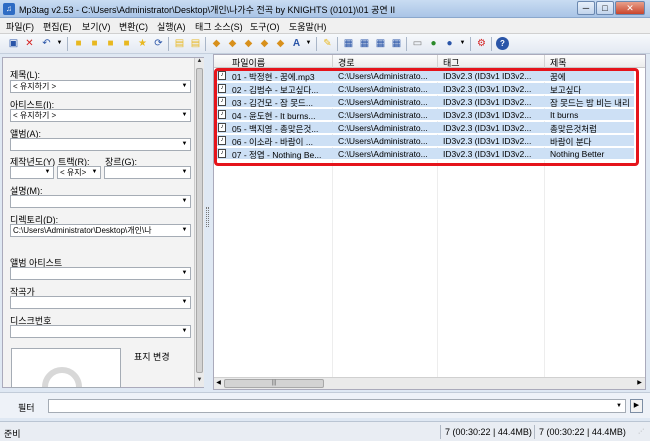  I want to click on export-icon: ▦, so click(380, 43).